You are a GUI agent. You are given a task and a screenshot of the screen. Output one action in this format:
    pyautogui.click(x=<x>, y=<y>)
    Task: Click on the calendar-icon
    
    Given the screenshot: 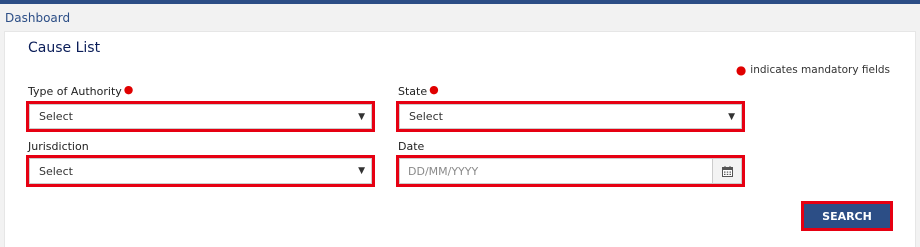 What is the action you would take?
    pyautogui.click(x=727, y=171)
    